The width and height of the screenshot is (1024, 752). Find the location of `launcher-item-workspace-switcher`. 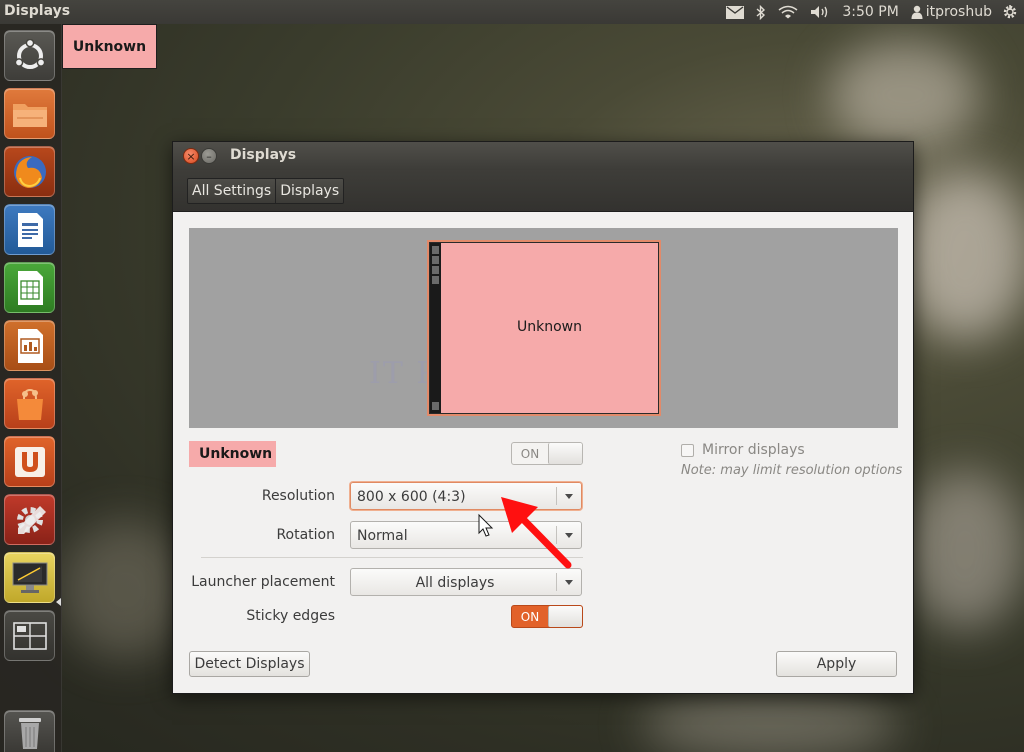

launcher-item-workspace-switcher is located at coordinates (29, 635).